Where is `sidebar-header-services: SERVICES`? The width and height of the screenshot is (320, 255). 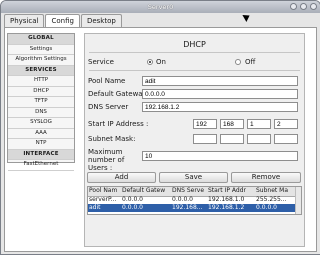
sidebar-header-services: SERVICES is located at coordinates (41, 70).